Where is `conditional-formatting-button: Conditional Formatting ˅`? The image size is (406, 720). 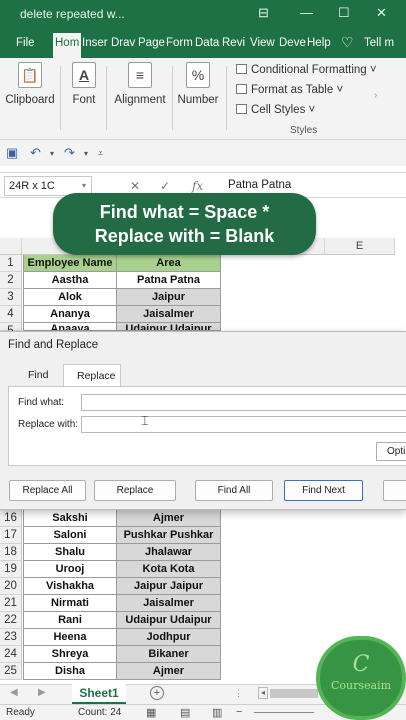 conditional-formatting-button: Conditional Formatting ˅ is located at coordinates (306, 70).